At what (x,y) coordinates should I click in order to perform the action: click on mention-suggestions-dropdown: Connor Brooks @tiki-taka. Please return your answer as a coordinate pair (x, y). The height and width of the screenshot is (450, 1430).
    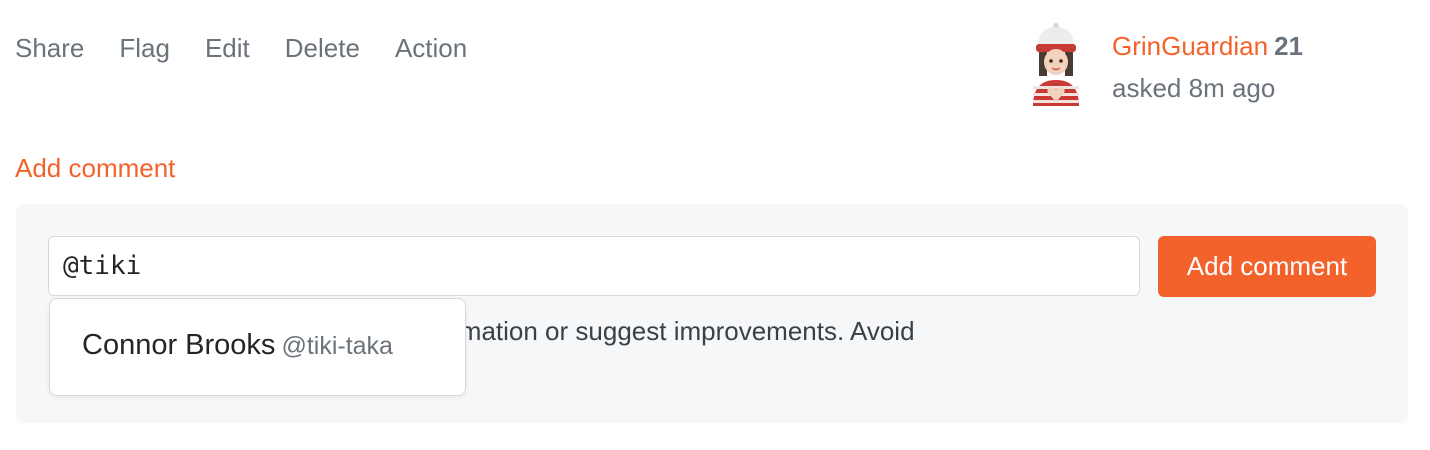
    Looking at the image, I should click on (257, 347).